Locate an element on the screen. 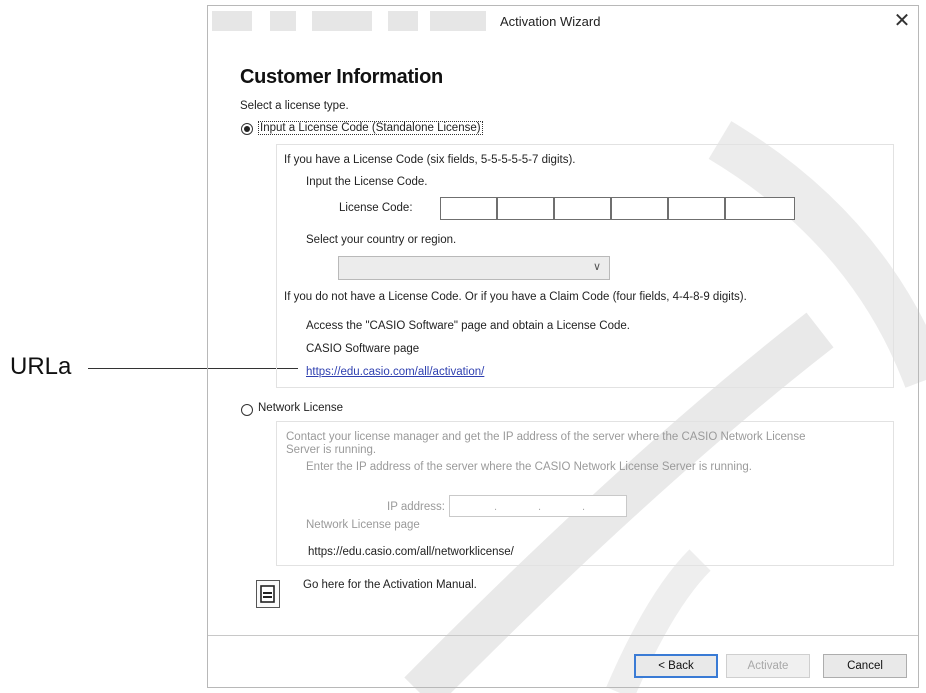 This screenshot has width=926, height=693. input-license-code-text: Input the License Code. is located at coordinates (367, 182).